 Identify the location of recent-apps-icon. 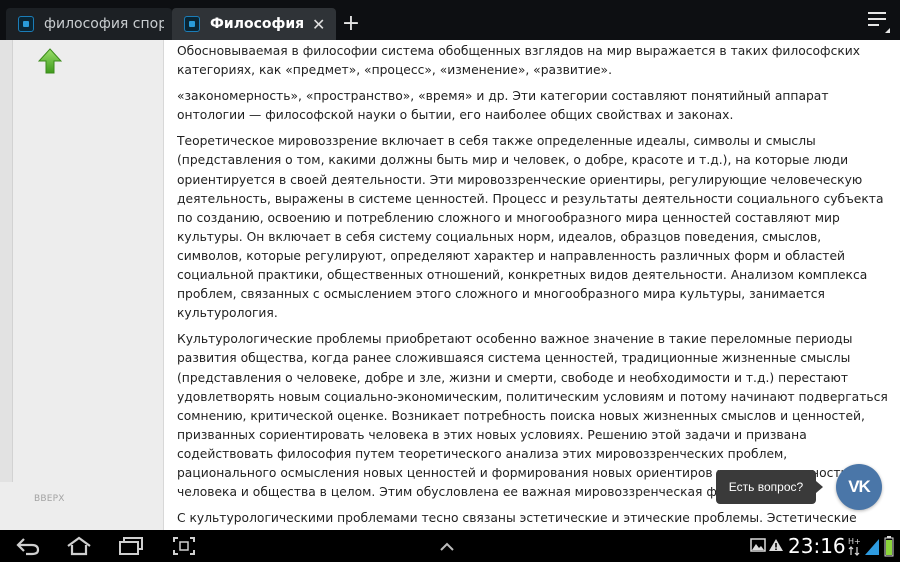
(131, 546).